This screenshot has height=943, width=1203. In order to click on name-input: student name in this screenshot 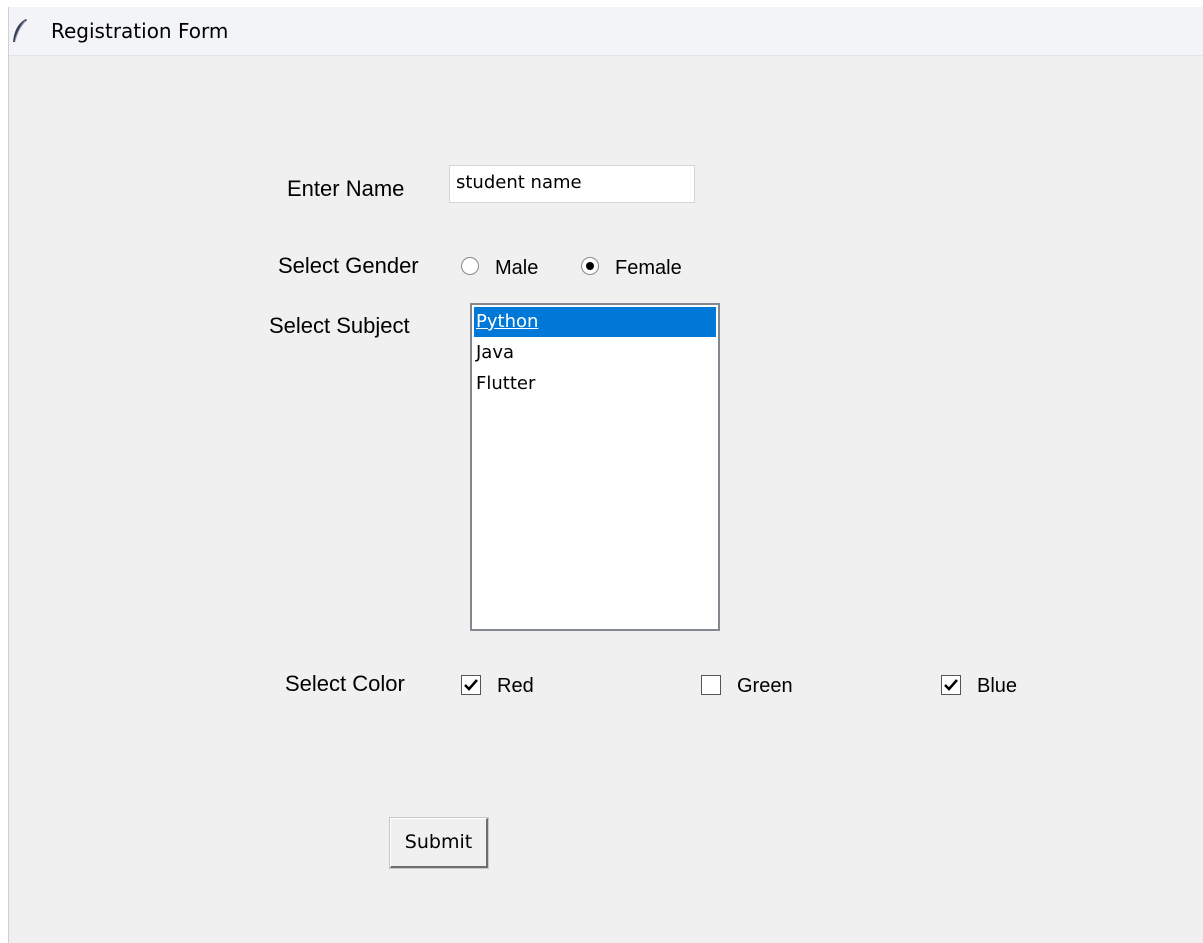, I will do `click(572, 184)`.